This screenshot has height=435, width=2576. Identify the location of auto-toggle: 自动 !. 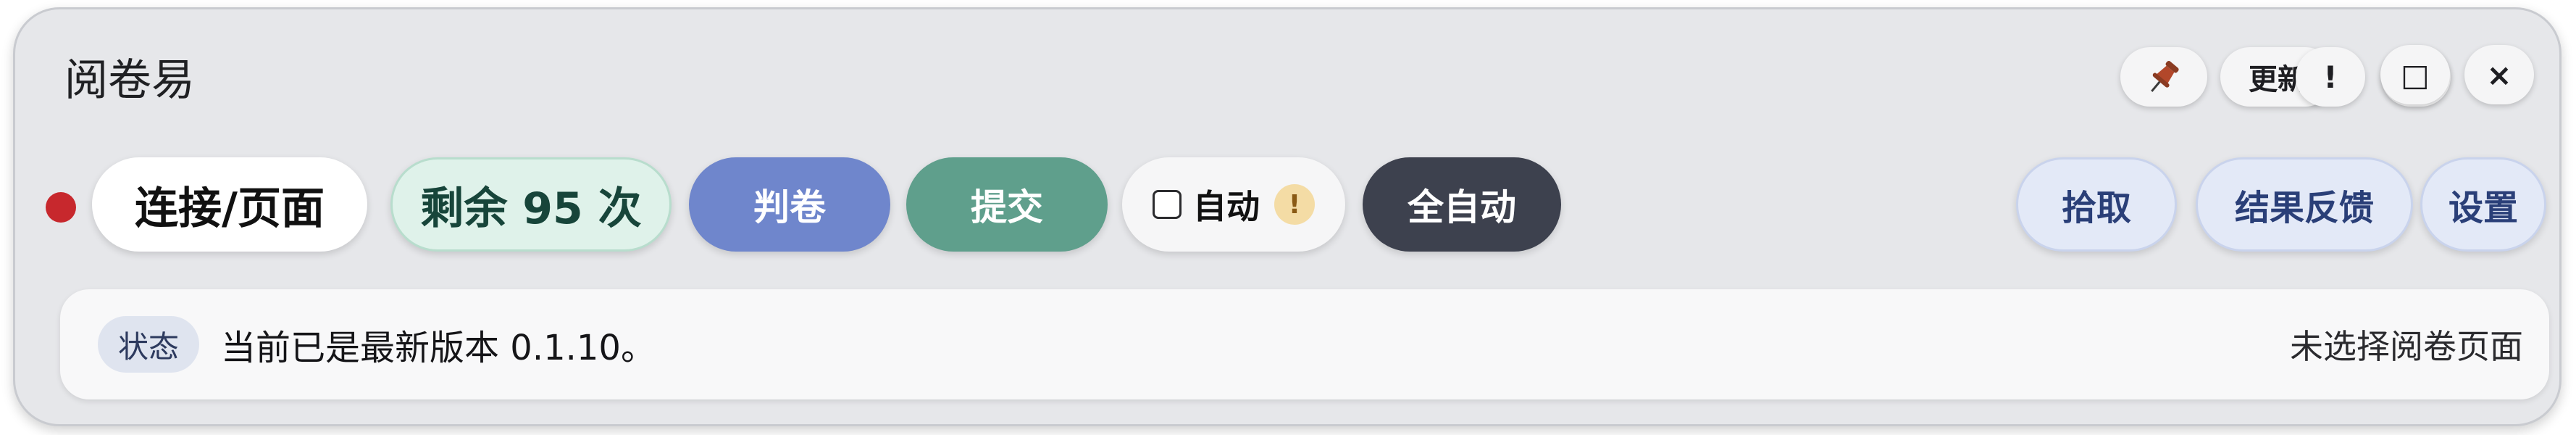
(1233, 204).